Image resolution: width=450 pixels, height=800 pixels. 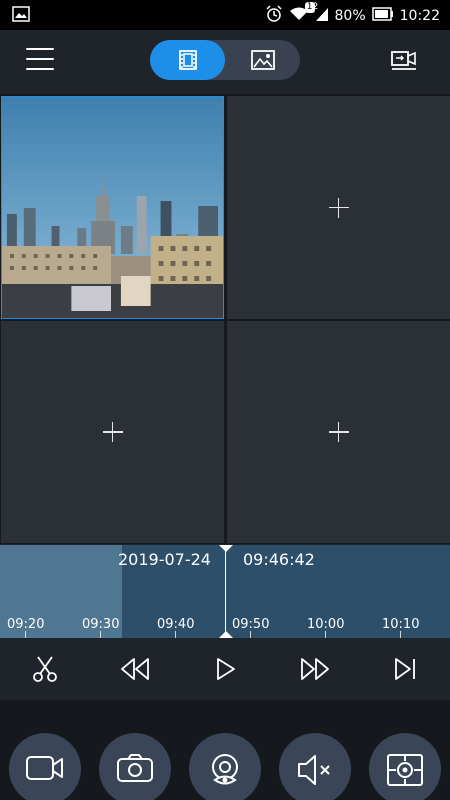 I want to click on image-icon, so click(x=262, y=60).